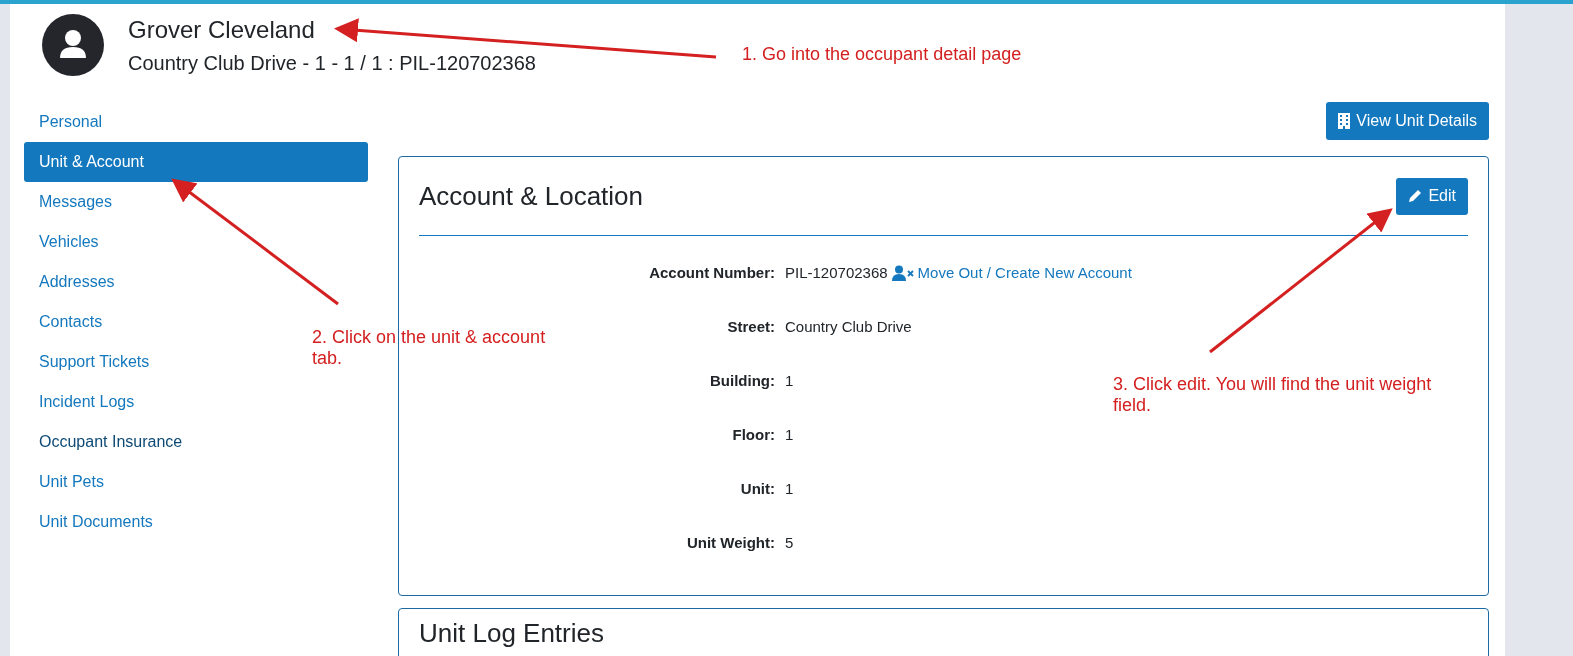 This screenshot has width=1573, height=656. Describe the element at coordinates (73, 45) in the screenshot. I see `avatar-icon` at that location.